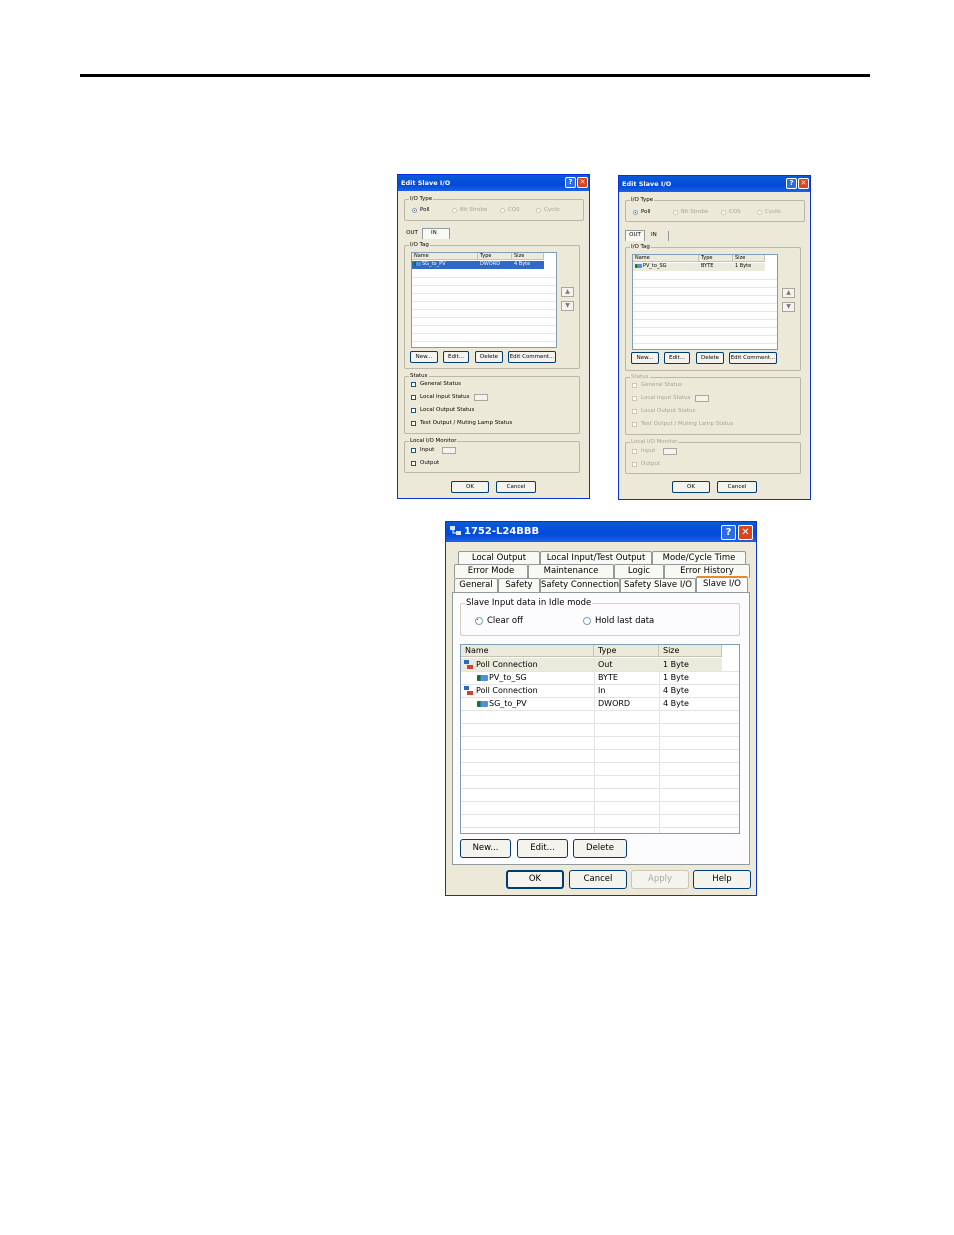 The image size is (954, 1235). Describe the element at coordinates (687, 424) in the screenshot. I see `test-output-status-label: Test Output / Muting Lamp Status` at that location.